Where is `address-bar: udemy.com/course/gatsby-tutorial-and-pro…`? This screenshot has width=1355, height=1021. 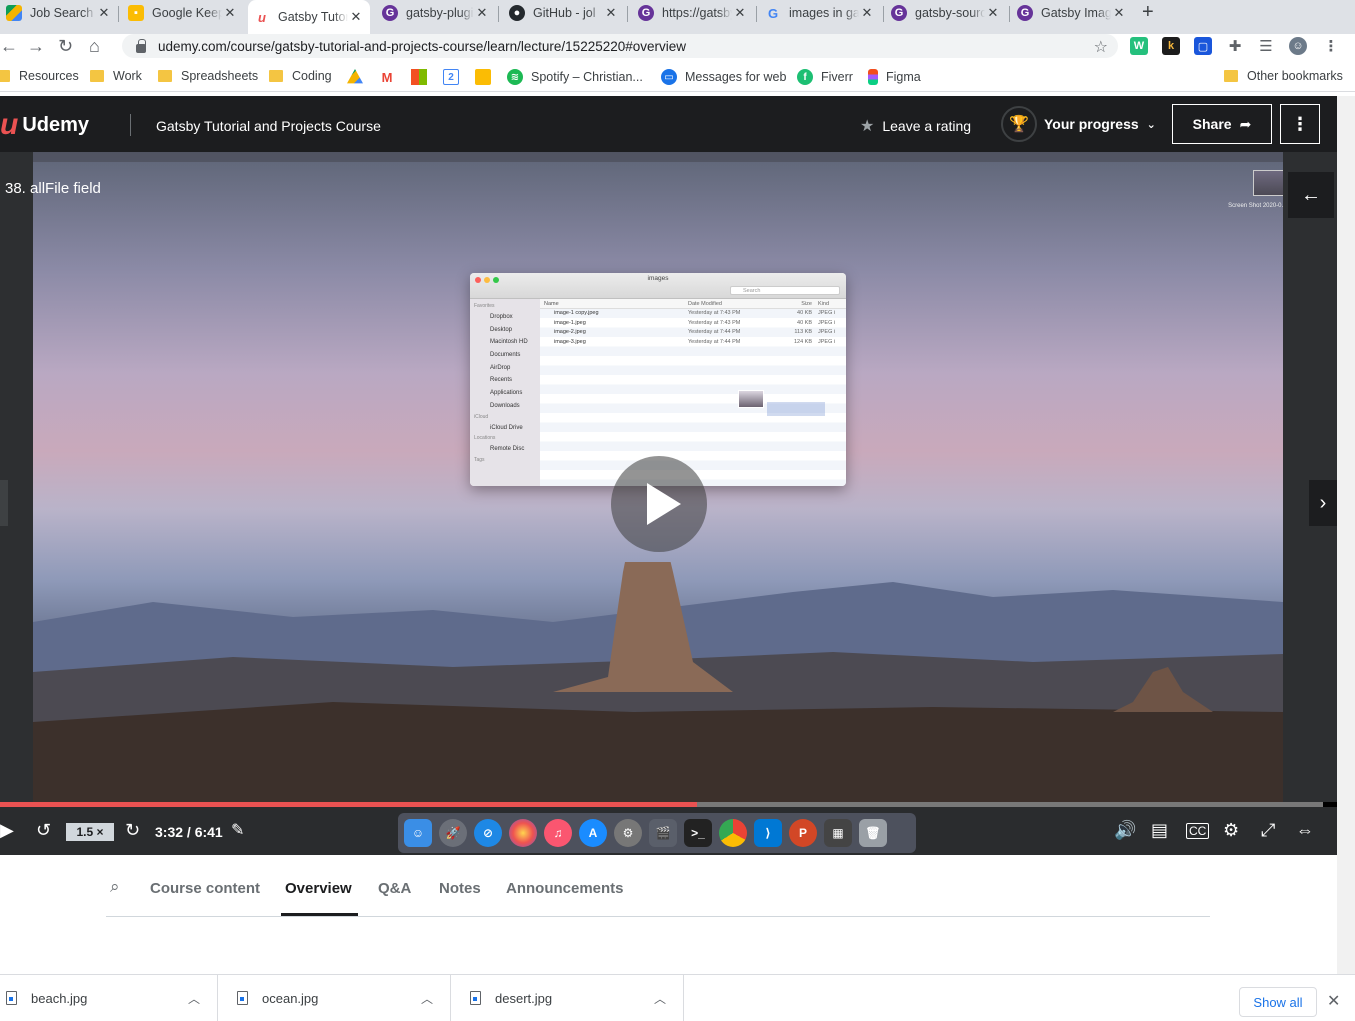
address-bar: udemy.com/course/gatsby-tutorial-and-pro… is located at coordinates (620, 46).